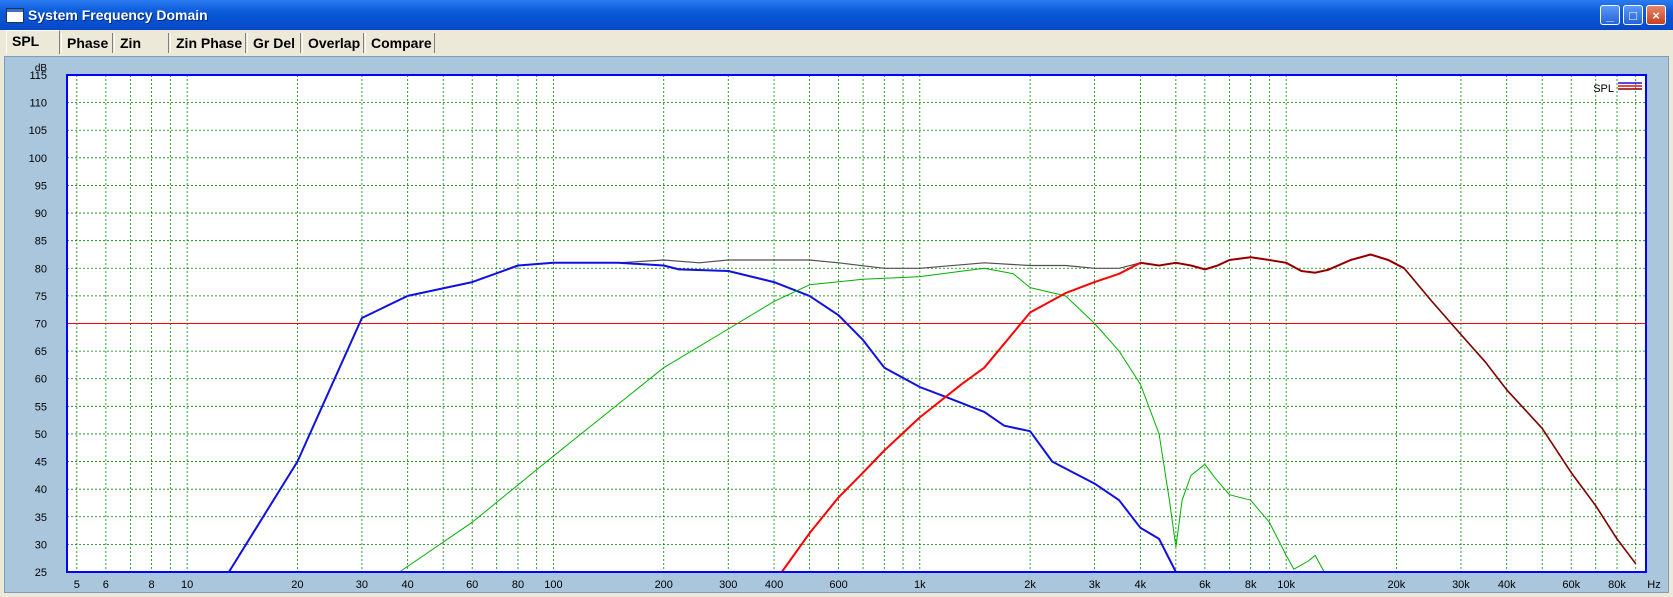  Describe the element at coordinates (41, 435) in the screenshot. I see `y-tick-label: 50` at that location.